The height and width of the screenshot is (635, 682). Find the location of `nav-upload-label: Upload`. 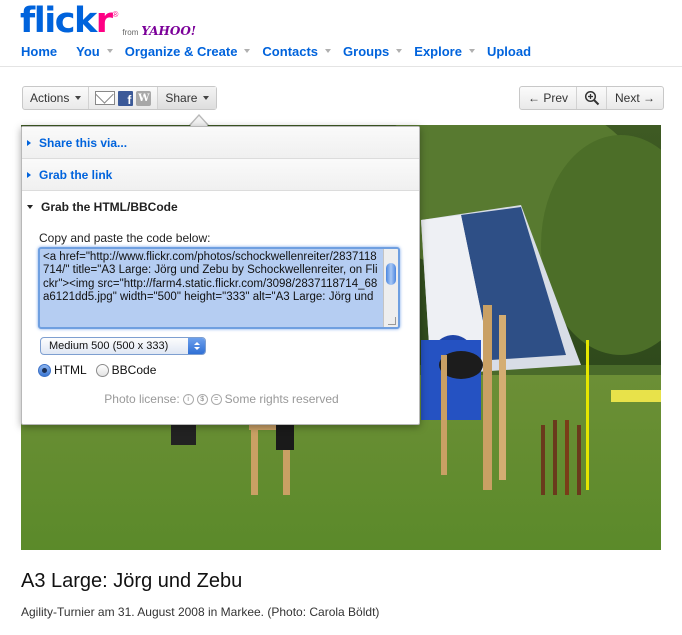

nav-upload-label: Upload is located at coordinates (509, 51).